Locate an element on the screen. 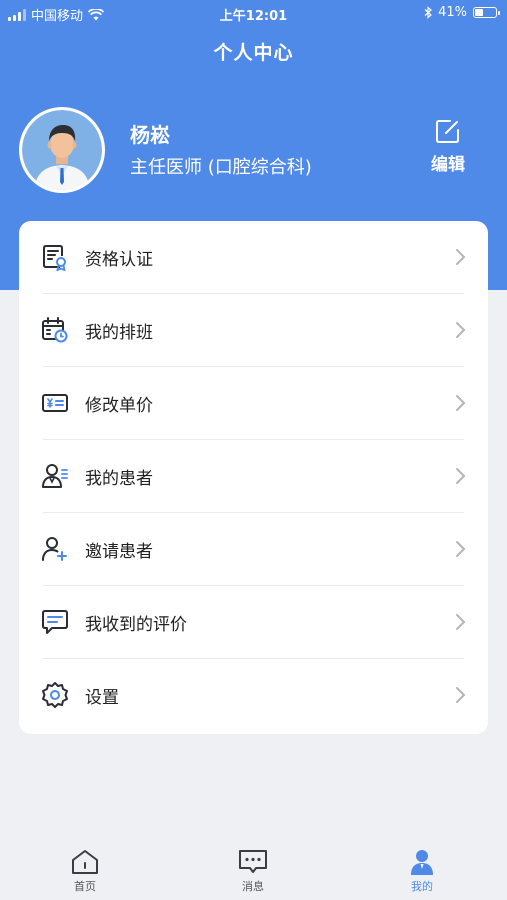  menu-item-my-patients: 我的患者 is located at coordinates (253, 476).